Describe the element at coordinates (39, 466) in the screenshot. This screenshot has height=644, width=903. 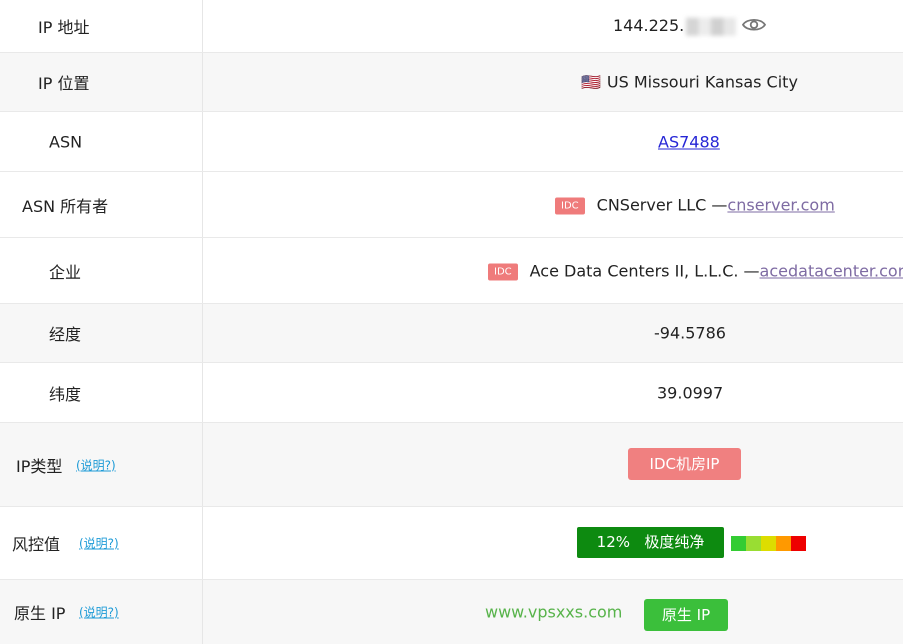
I see `label-ip-type: IP类型` at that location.